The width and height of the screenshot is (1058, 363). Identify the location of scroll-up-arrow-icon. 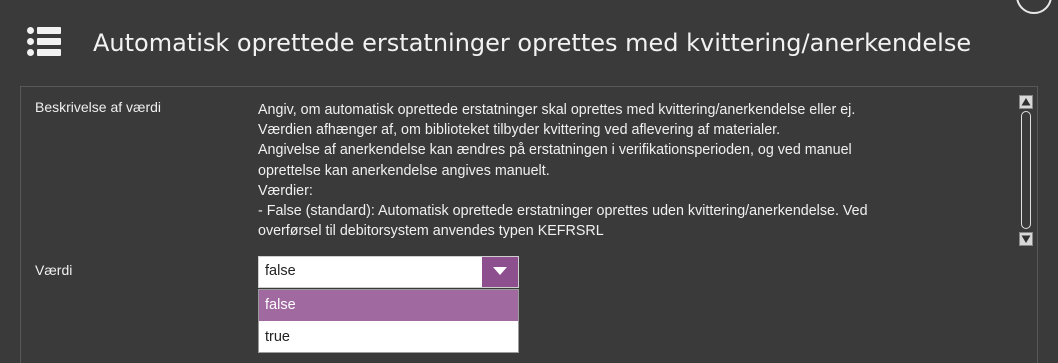
(1026, 102).